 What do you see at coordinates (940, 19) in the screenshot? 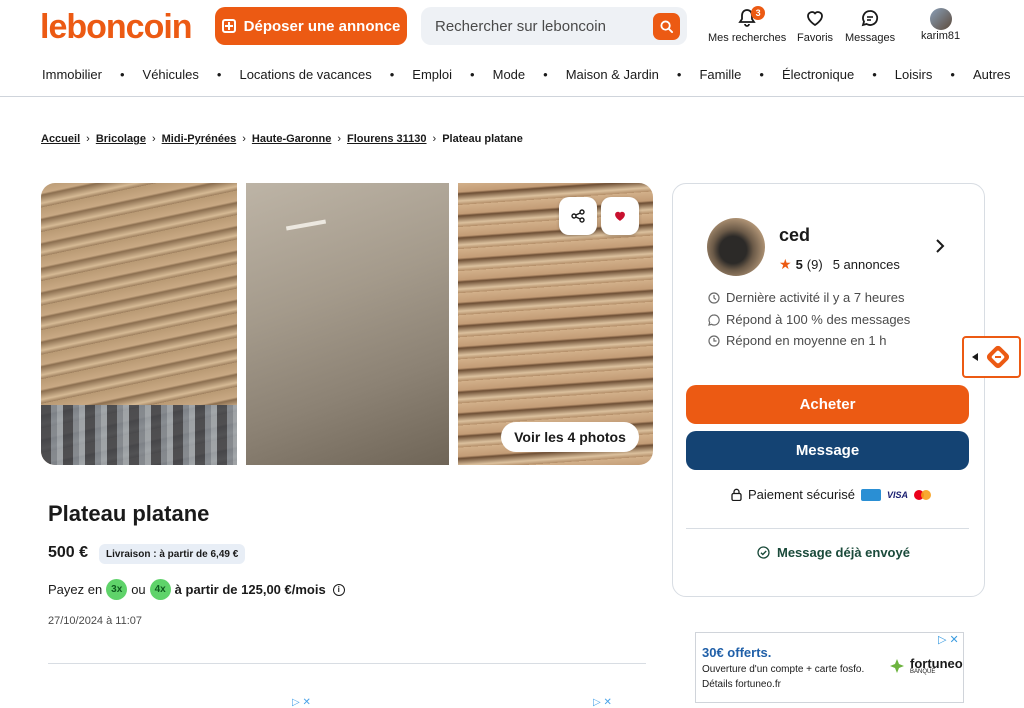
I see `user-avatar` at bounding box center [940, 19].